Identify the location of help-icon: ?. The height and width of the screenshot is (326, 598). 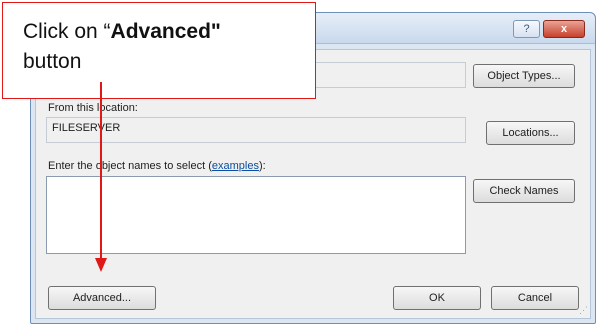
(526, 29).